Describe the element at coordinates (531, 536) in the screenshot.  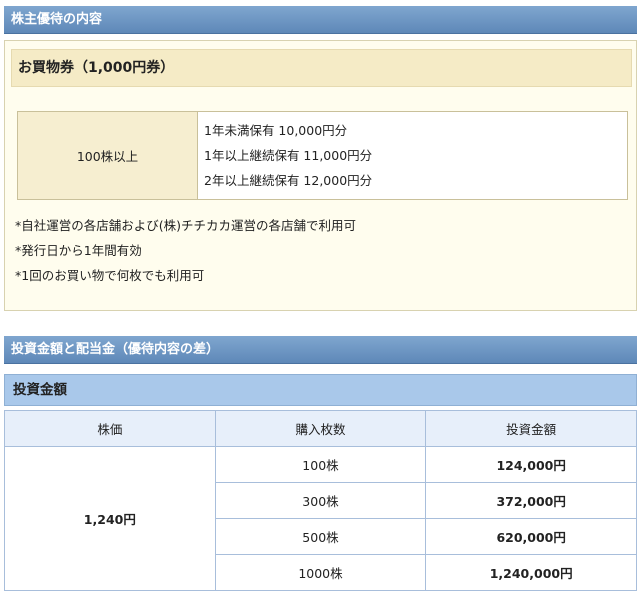
I see `amount-cell: 620,000円` at that location.